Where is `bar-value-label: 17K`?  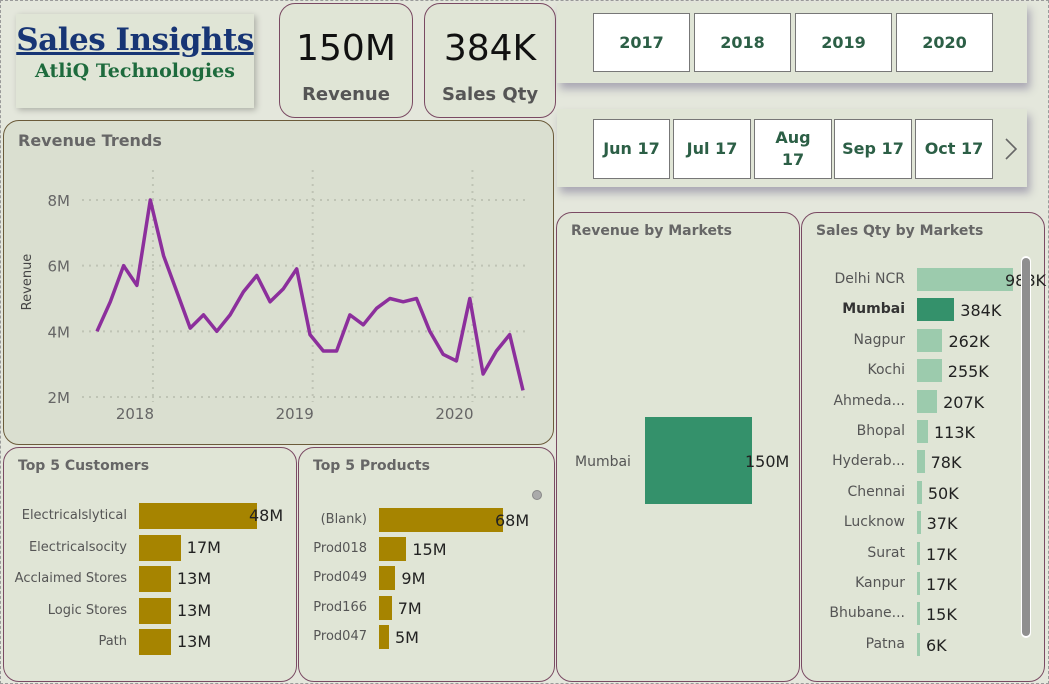
bar-value-label: 17K is located at coordinates (941, 584).